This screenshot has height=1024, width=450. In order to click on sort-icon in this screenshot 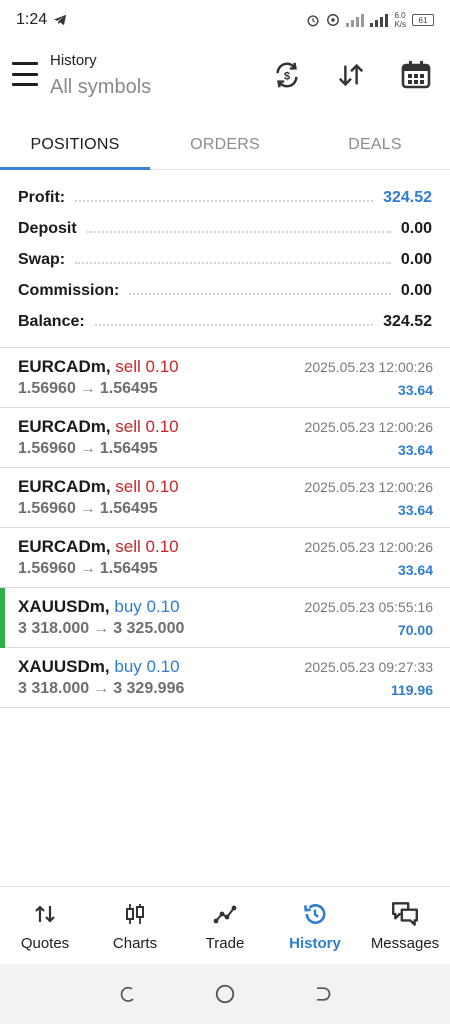, I will do `click(351, 75)`.